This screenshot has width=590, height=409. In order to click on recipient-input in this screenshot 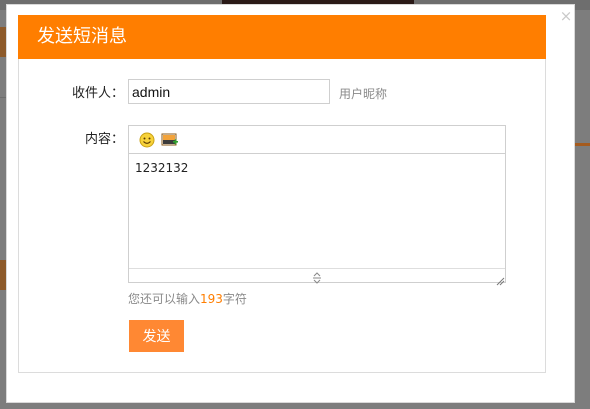, I will do `click(229, 91)`.